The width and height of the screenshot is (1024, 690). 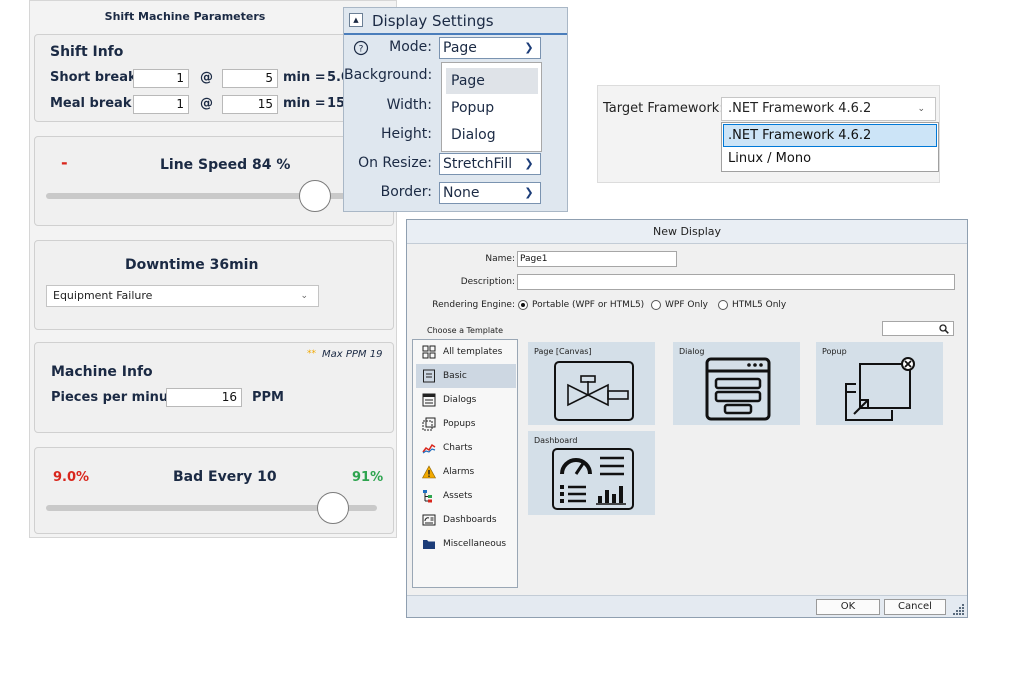 What do you see at coordinates (429, 448) in the screenshot?
I see `chart-line-icon` at bounding box center [429, 448].